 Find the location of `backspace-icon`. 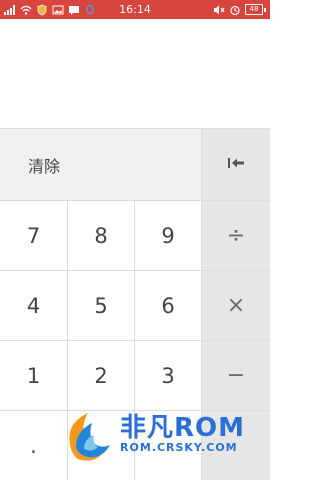

backspace-icon is located at coordinates (236, 164).